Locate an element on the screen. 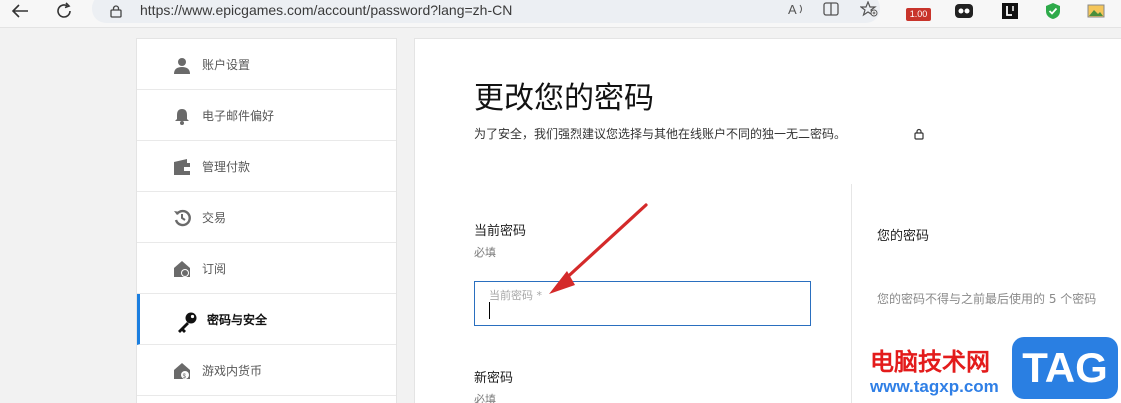  new-password-label: 新密码 is located at coordinates (494, 378).